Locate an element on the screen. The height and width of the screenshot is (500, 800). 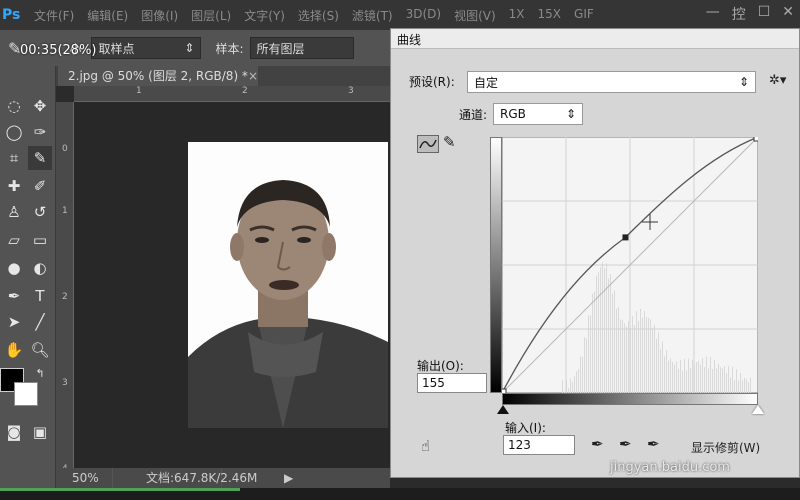
zoom-tool-icon: 🔍︎ is located at coordinates (40, 350).